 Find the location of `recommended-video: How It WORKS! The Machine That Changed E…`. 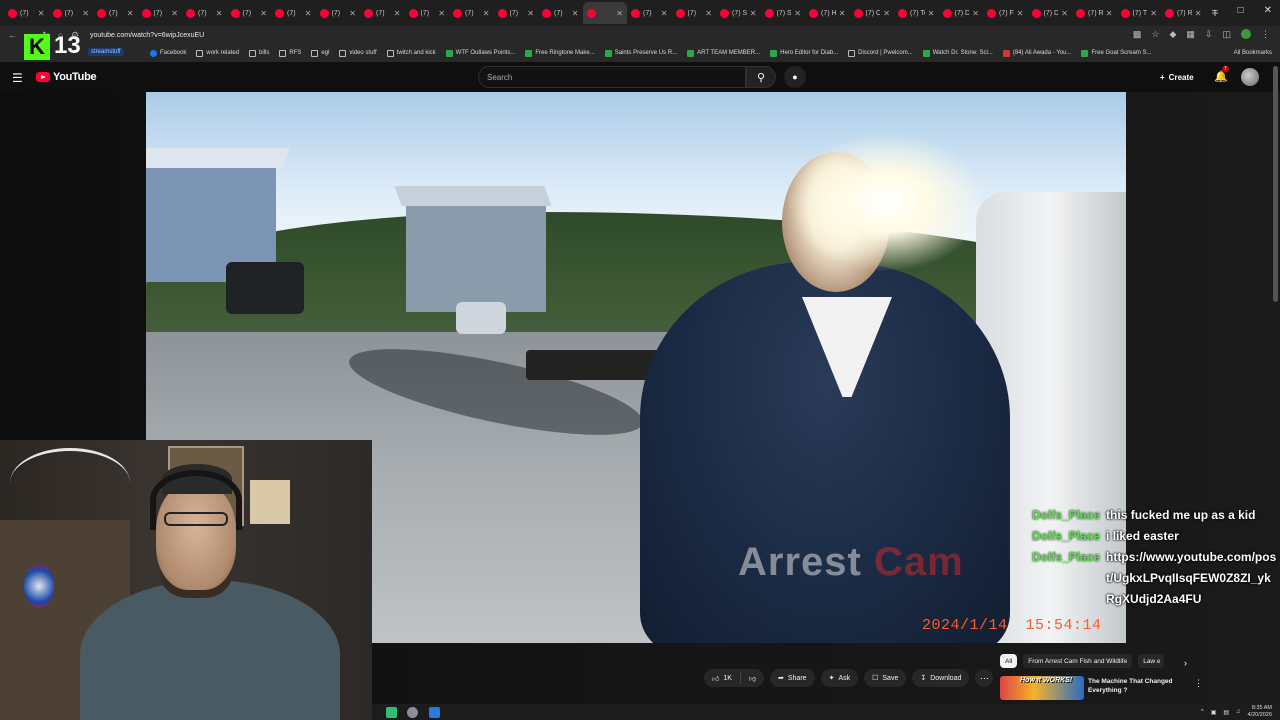

recommended-video: How It WORKS! The Machine That Changed E… is located at coordinates (1135, 688).